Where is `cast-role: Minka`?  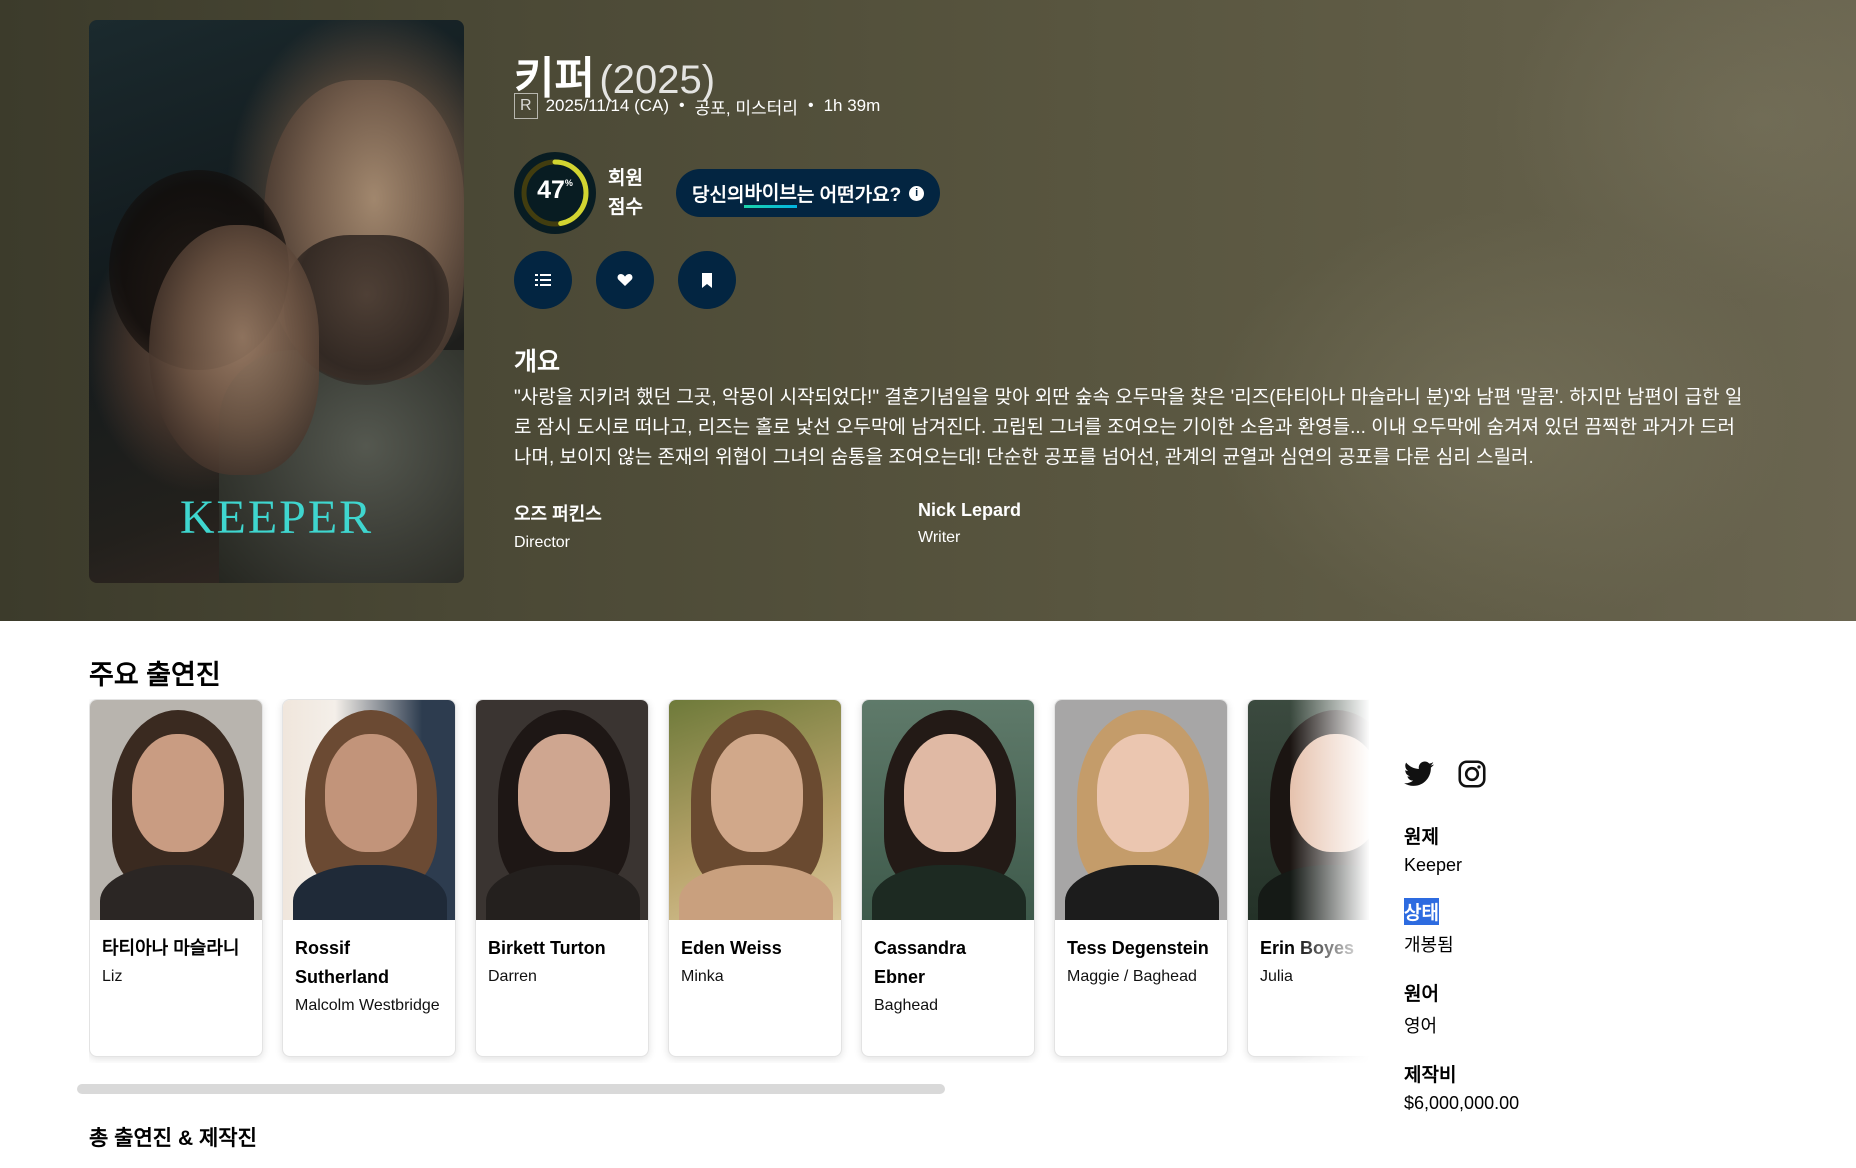
cast-role: Minka is located at coordinates (702, 976).